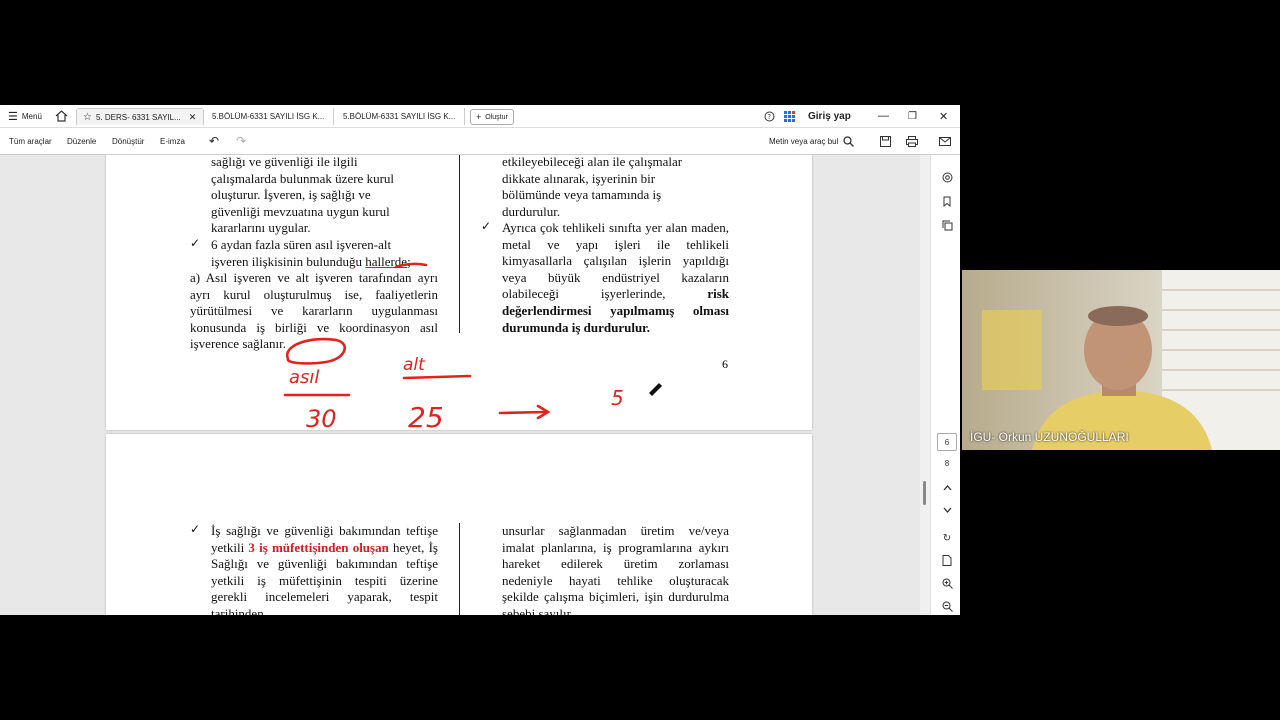 The image size is (1280, 720). I want to click on comment-icon, so click(947, 177).